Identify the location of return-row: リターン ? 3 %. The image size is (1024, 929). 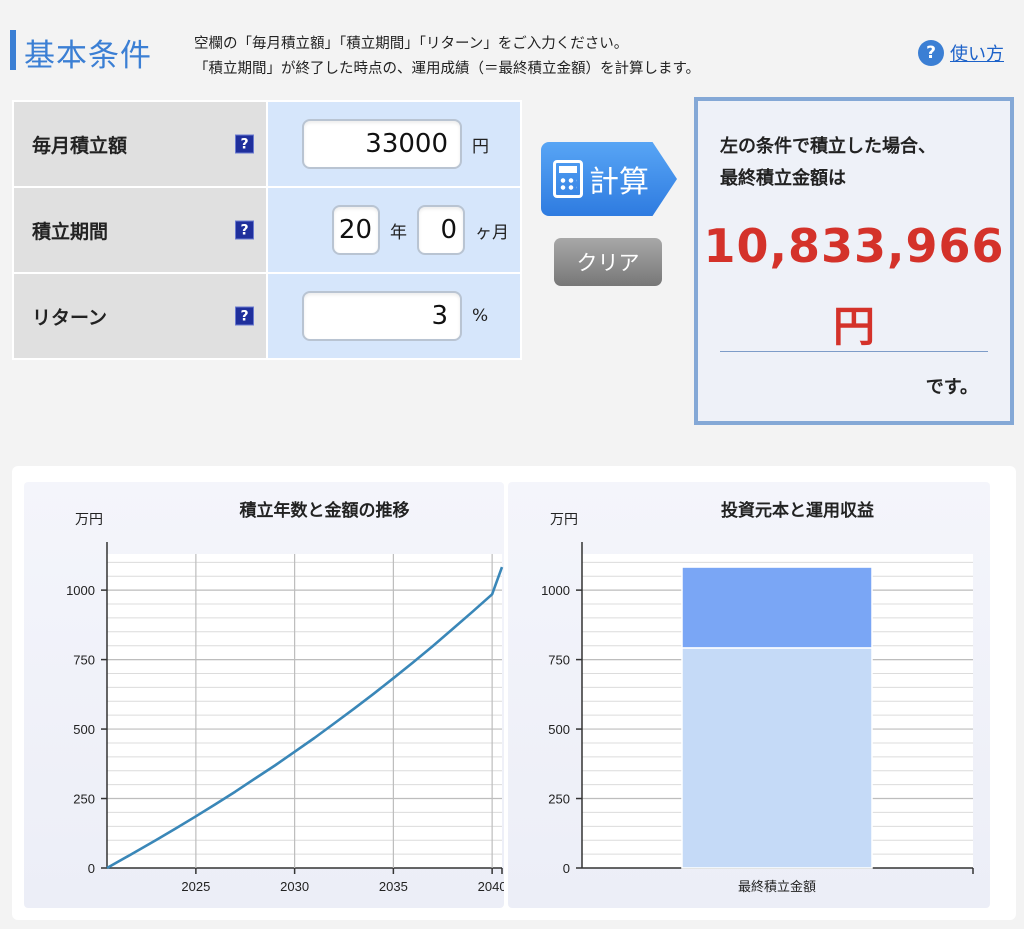
(267, 316).